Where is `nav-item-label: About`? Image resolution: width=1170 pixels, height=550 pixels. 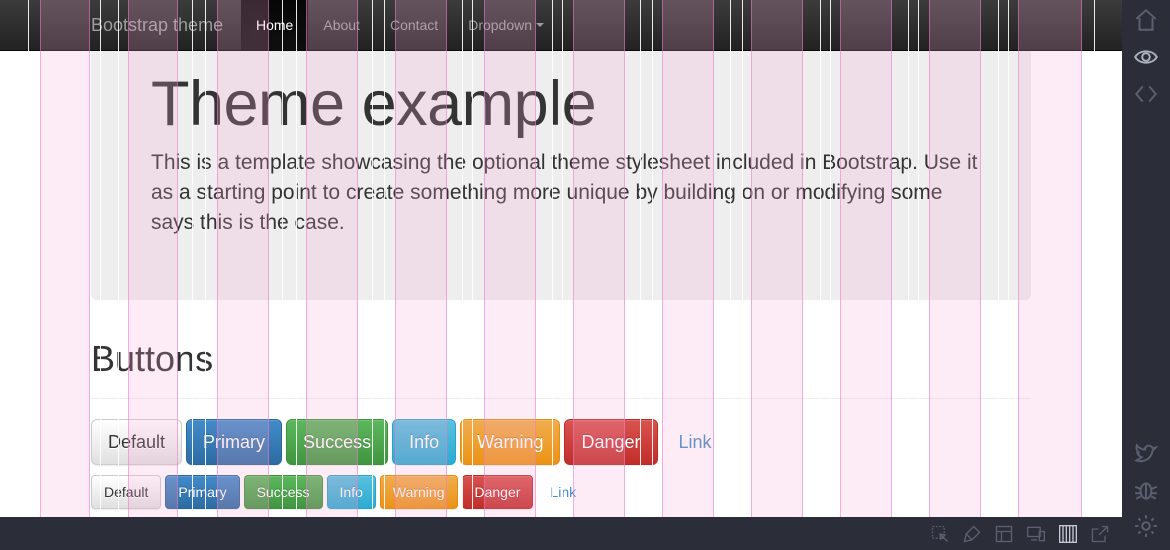 nav-item-label: About is located at coordinates (341, 25).